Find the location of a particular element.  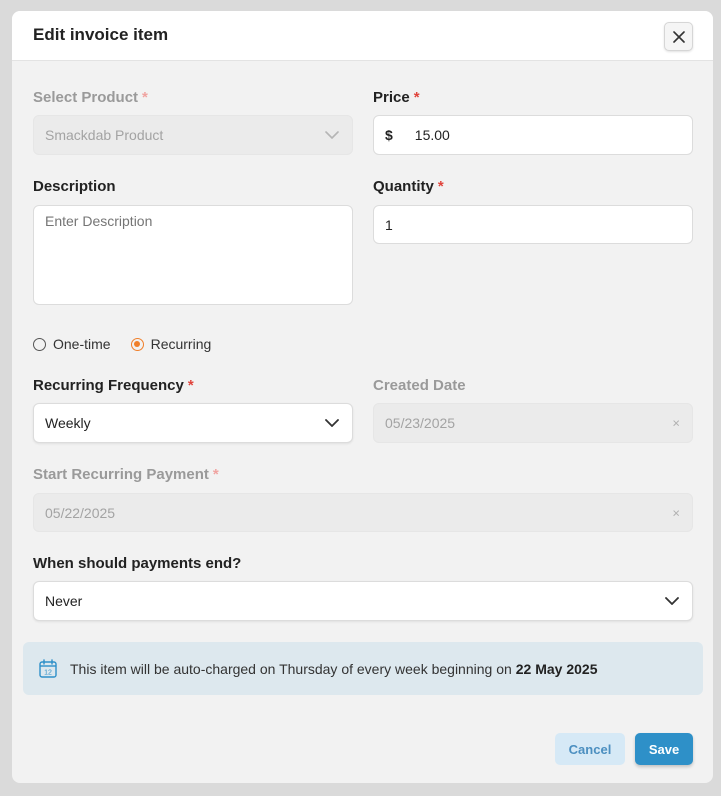

radio-one-time-label: One-time is located at coordinates (82, 344).